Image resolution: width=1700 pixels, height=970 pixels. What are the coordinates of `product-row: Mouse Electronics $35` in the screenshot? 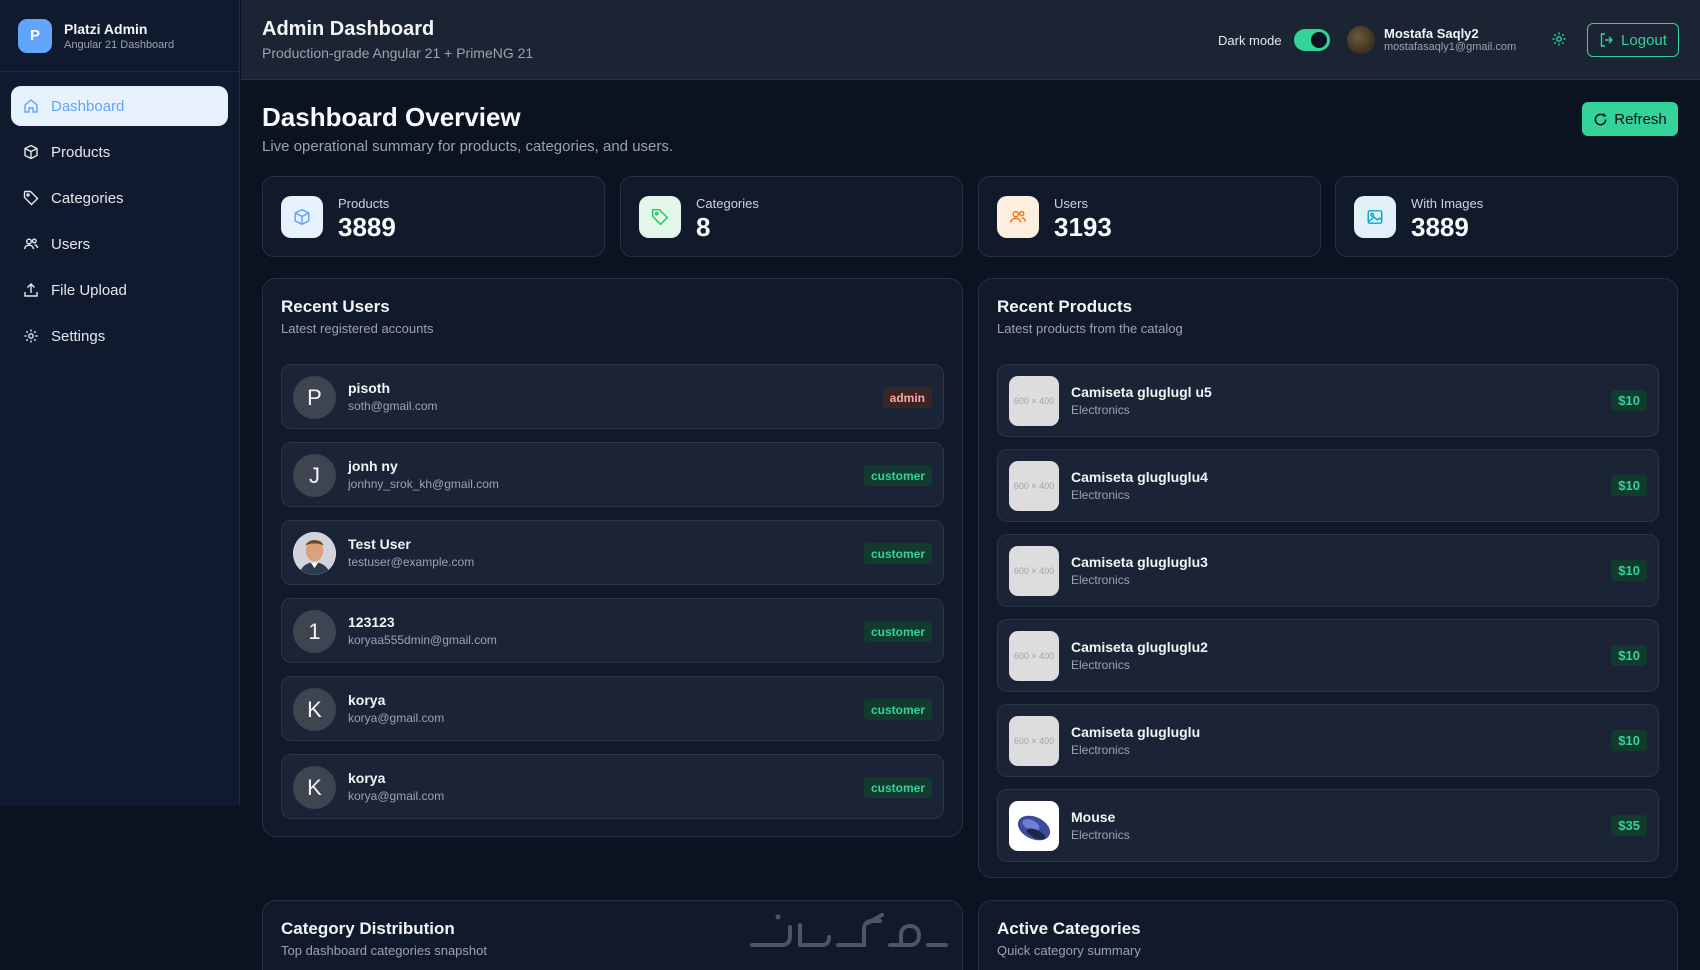 It's located at (1328, 825).